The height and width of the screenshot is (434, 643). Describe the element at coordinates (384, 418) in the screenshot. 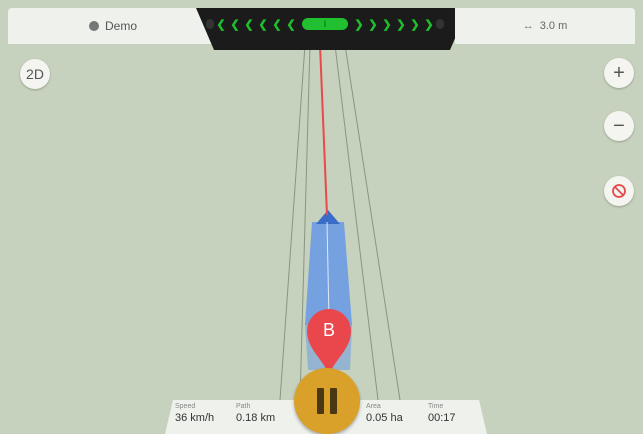

I see `area-value: 0.05 ha` at that location.